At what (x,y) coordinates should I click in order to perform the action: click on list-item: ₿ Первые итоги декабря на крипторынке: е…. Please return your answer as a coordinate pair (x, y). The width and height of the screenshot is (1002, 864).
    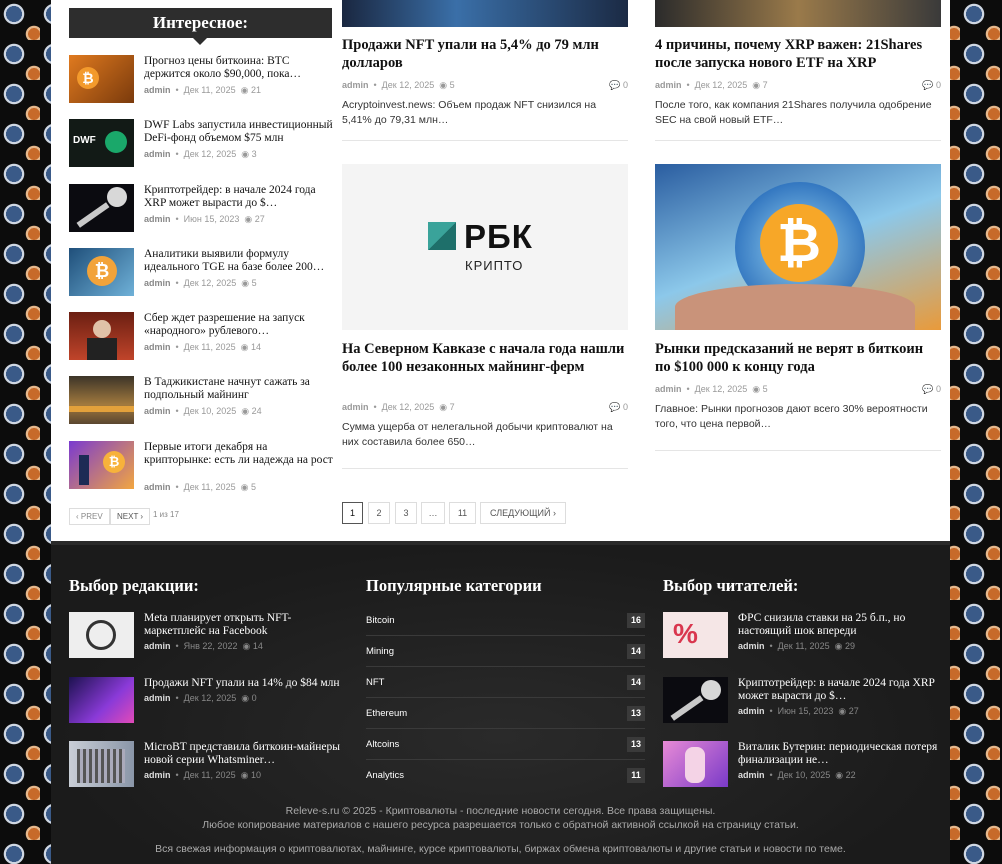
    Looking at the image, I should click on (201, 466).